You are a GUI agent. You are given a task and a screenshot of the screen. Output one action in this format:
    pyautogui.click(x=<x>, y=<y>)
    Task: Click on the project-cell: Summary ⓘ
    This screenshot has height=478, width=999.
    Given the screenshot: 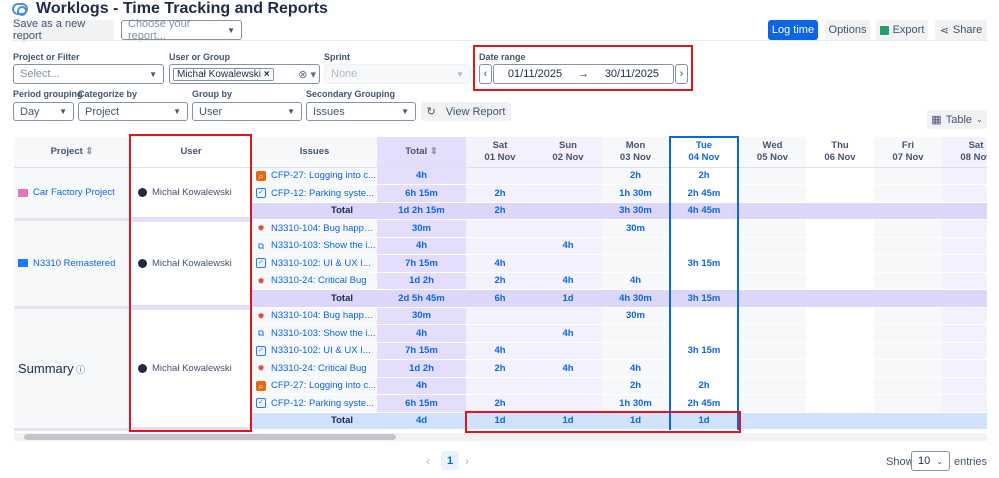 What is the action you would take?
    pyautogui.click(x=72, y=369)
    